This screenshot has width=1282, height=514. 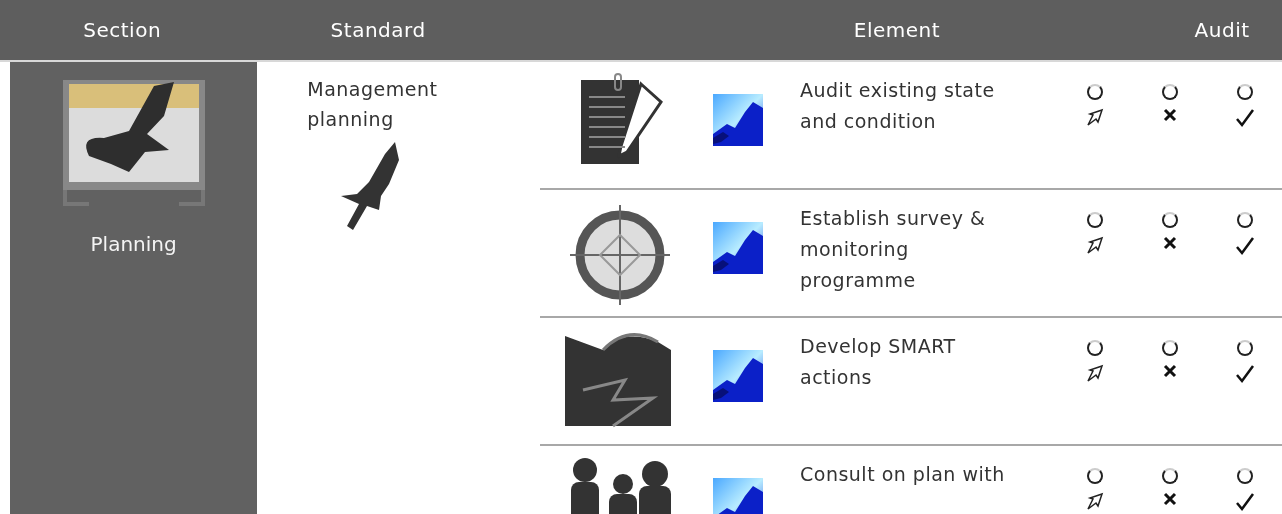 What do you see at coordinates (133, 244) in the screenshot?
I see `section-label: Planning` at bounding box center [133, 244].